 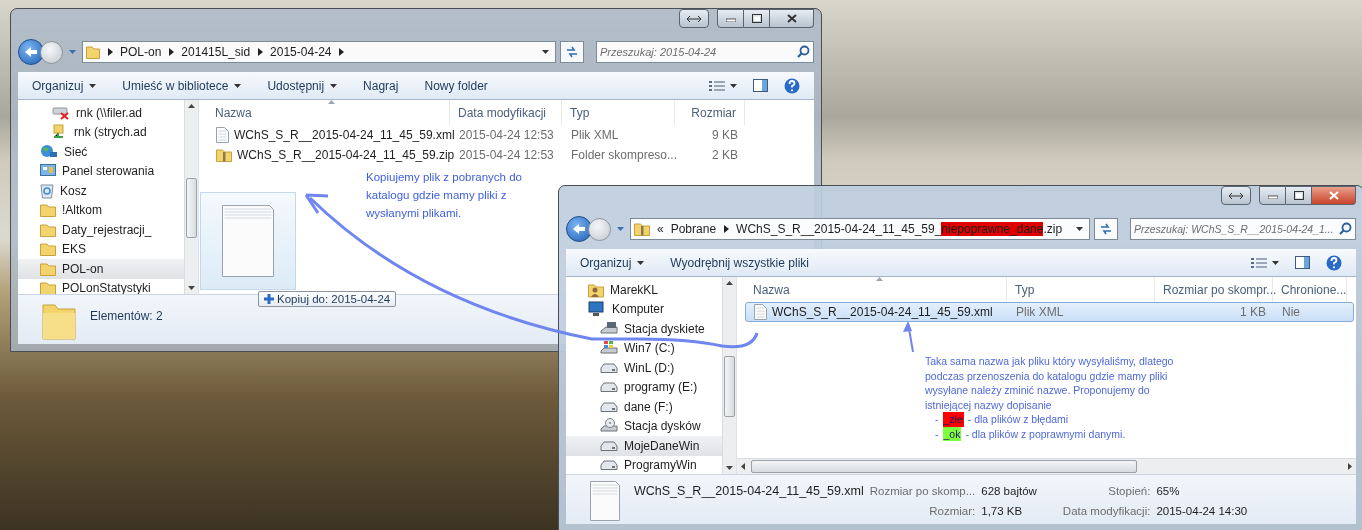 I want to click on preview-pane-icon, so click(x=760, y=85).